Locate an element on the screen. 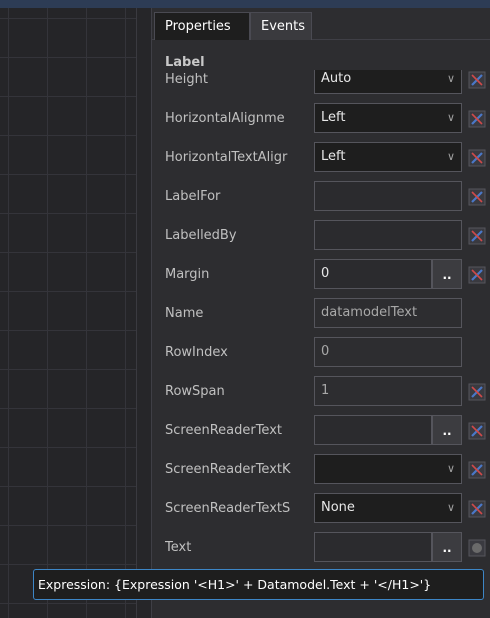 The height and width of the screenshot is (618, 490). tab-properties: Properties is located at coordinates (202, 26).